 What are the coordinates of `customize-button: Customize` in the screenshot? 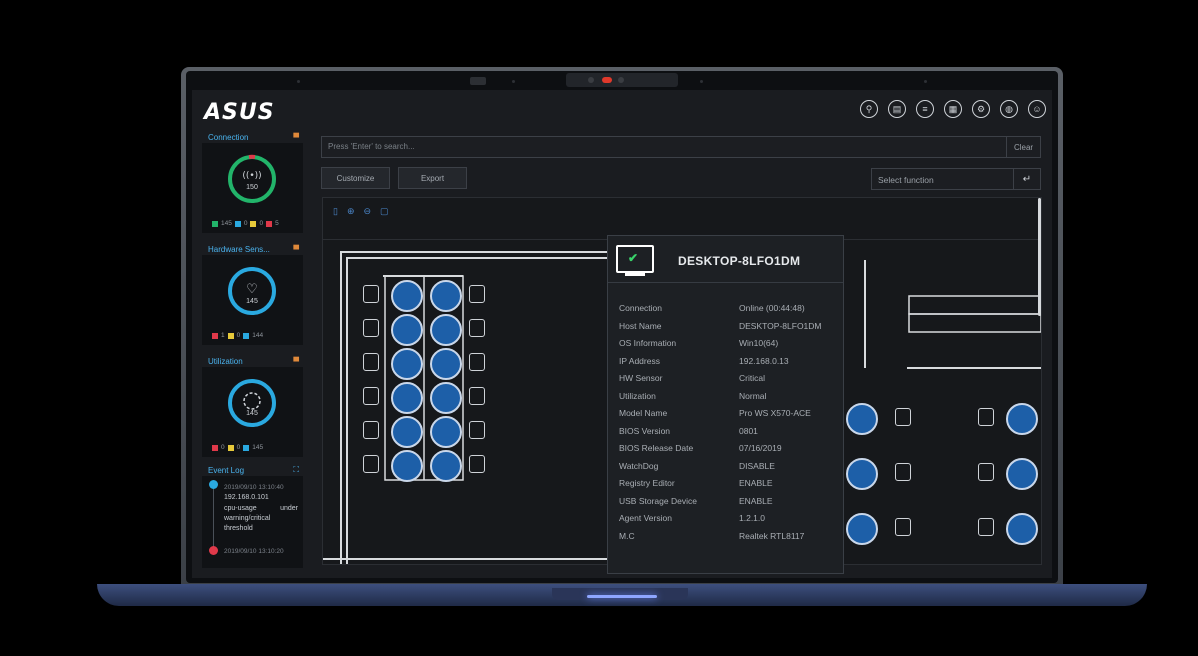 It's located at (355, 178).